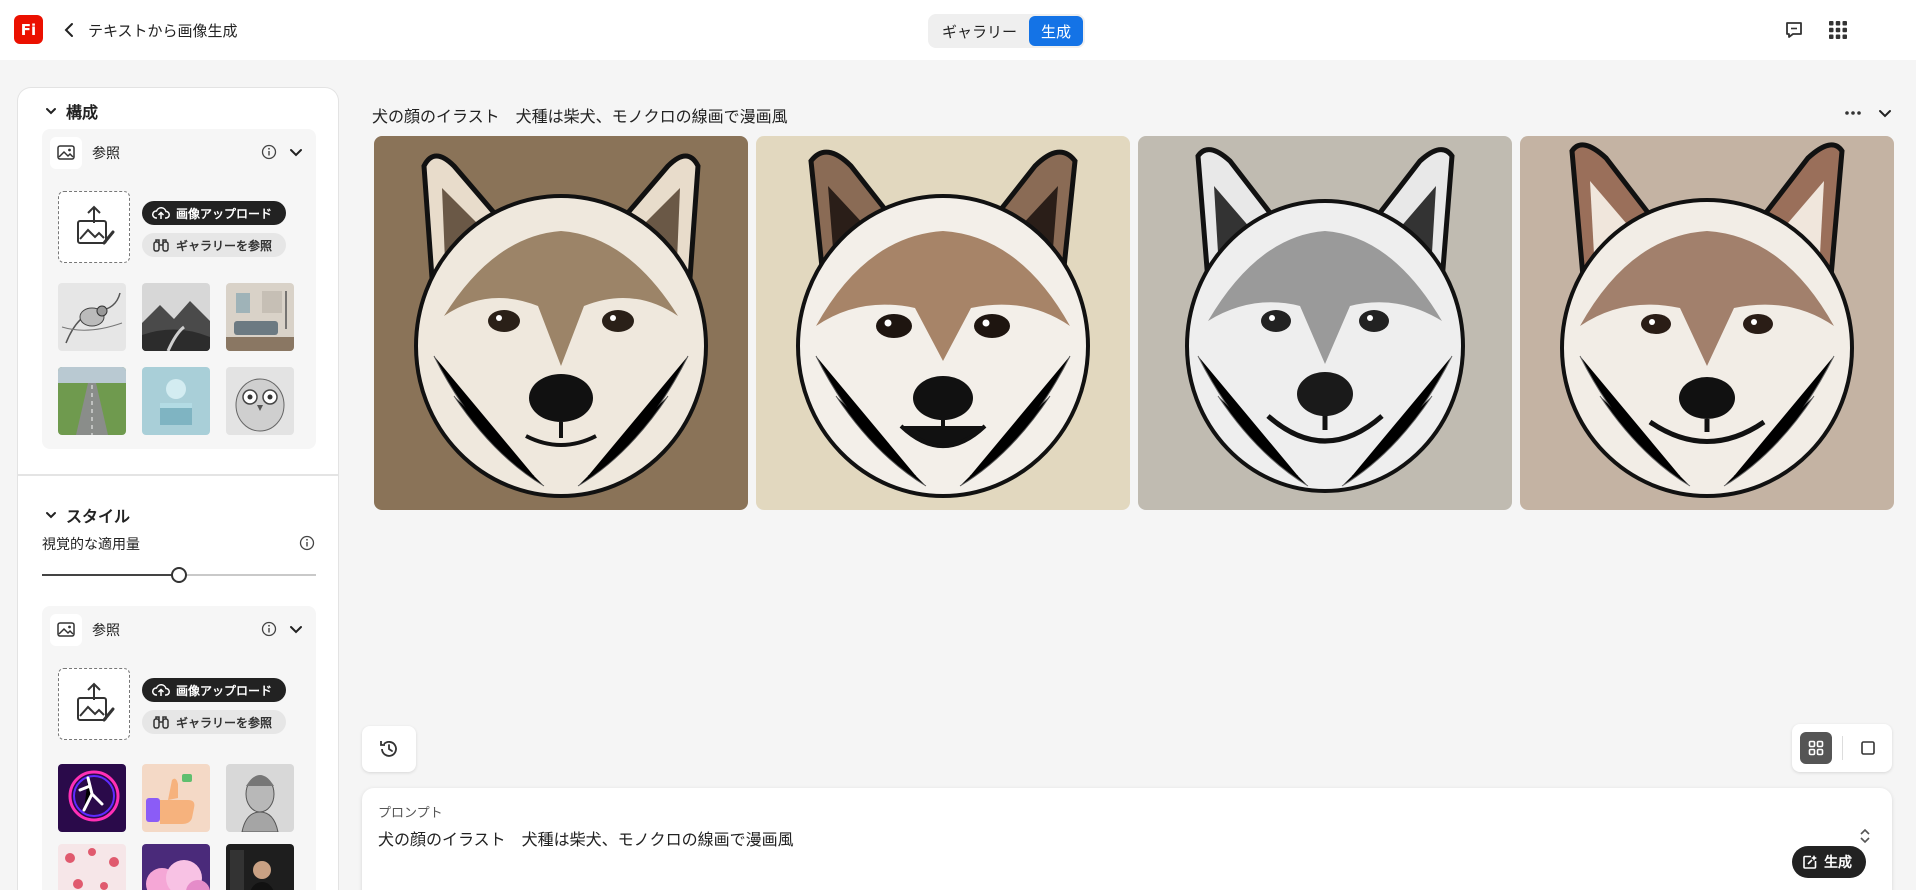 This screenshot has width=1916, height=890. What do you see at coordinates (224, 690) in the screenshot?
I see `style-upload-label: 画像アップロード` at bounding box center [224, 690].